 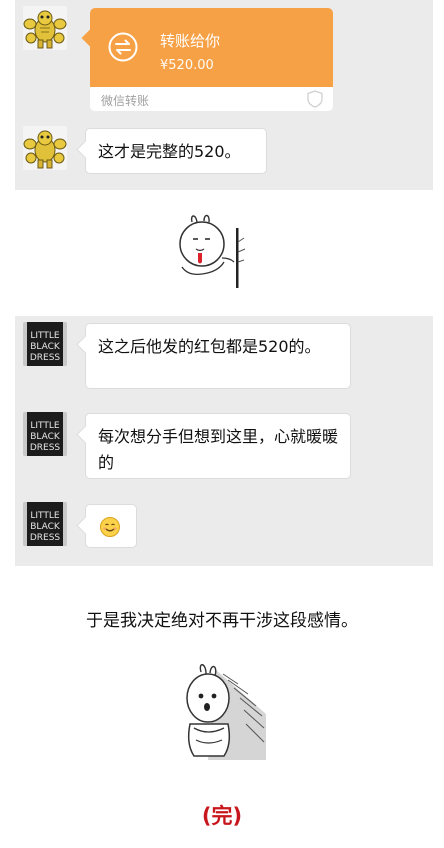 What do you see at coordinates (169, 151) in the screenshot?
I see `message-text: 这才是完整的520。` at bounding box center [169, 151].